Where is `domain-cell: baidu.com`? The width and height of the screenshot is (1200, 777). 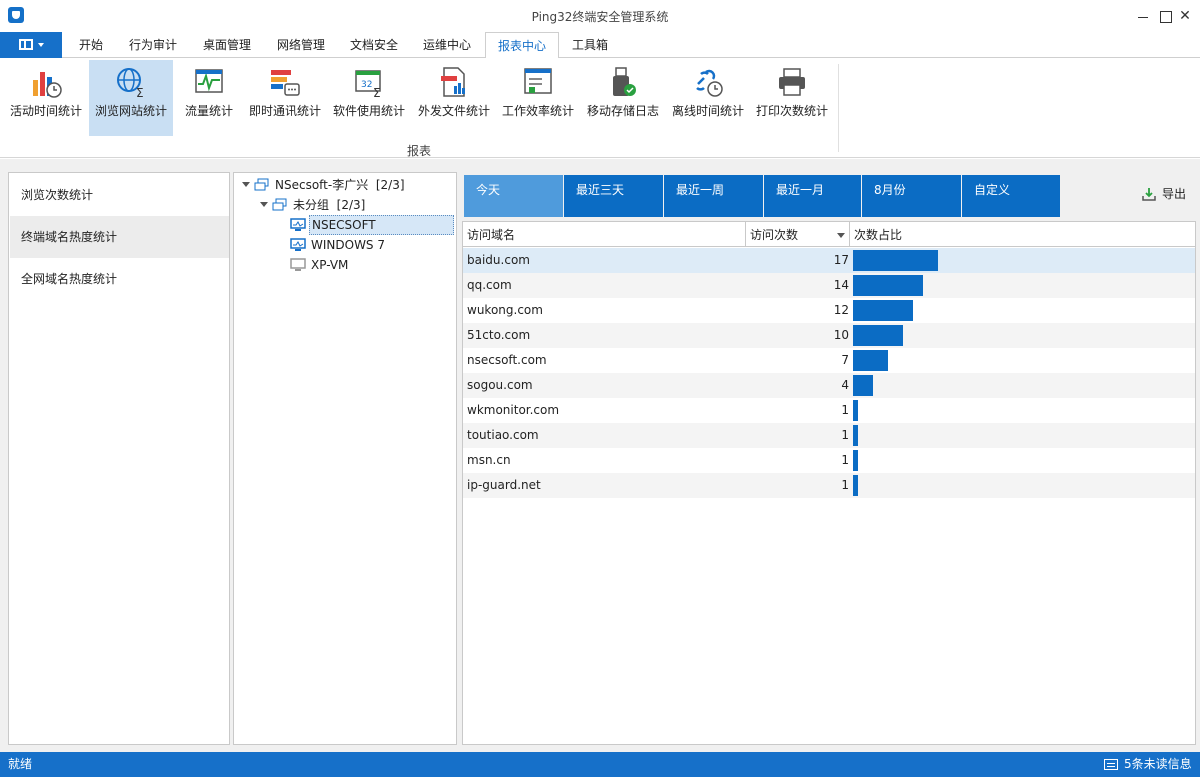 domain-cell: baidu.com is located at coordinates (498, 260).